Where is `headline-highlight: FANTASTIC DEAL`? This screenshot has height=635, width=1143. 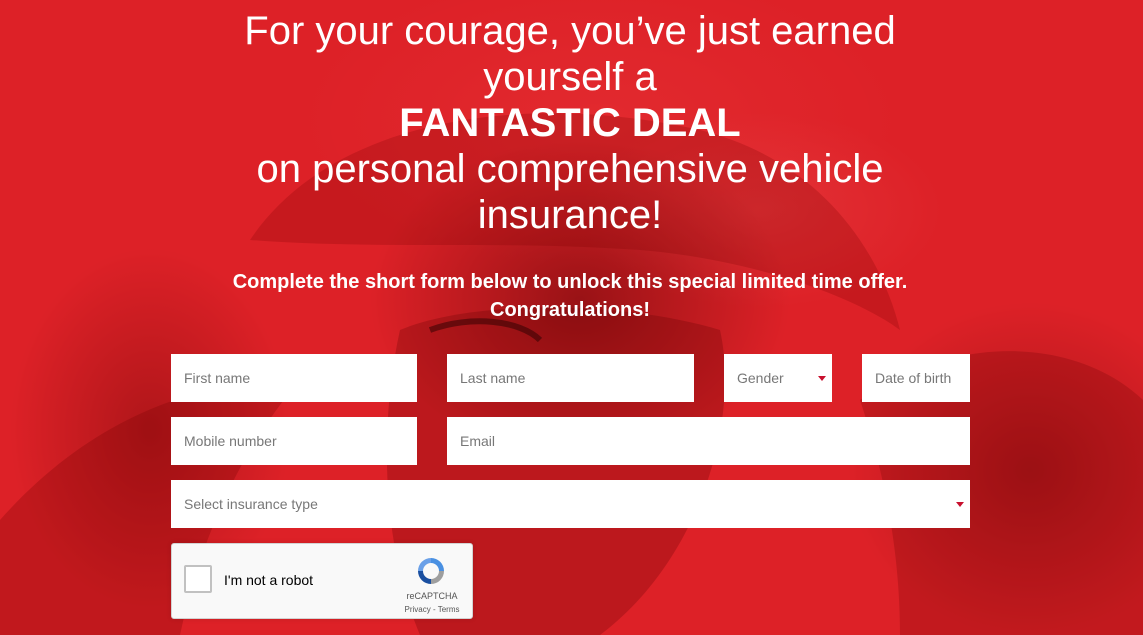 headline-highlight: FANTASTIC DEAL is located at coordinates (570, 123).